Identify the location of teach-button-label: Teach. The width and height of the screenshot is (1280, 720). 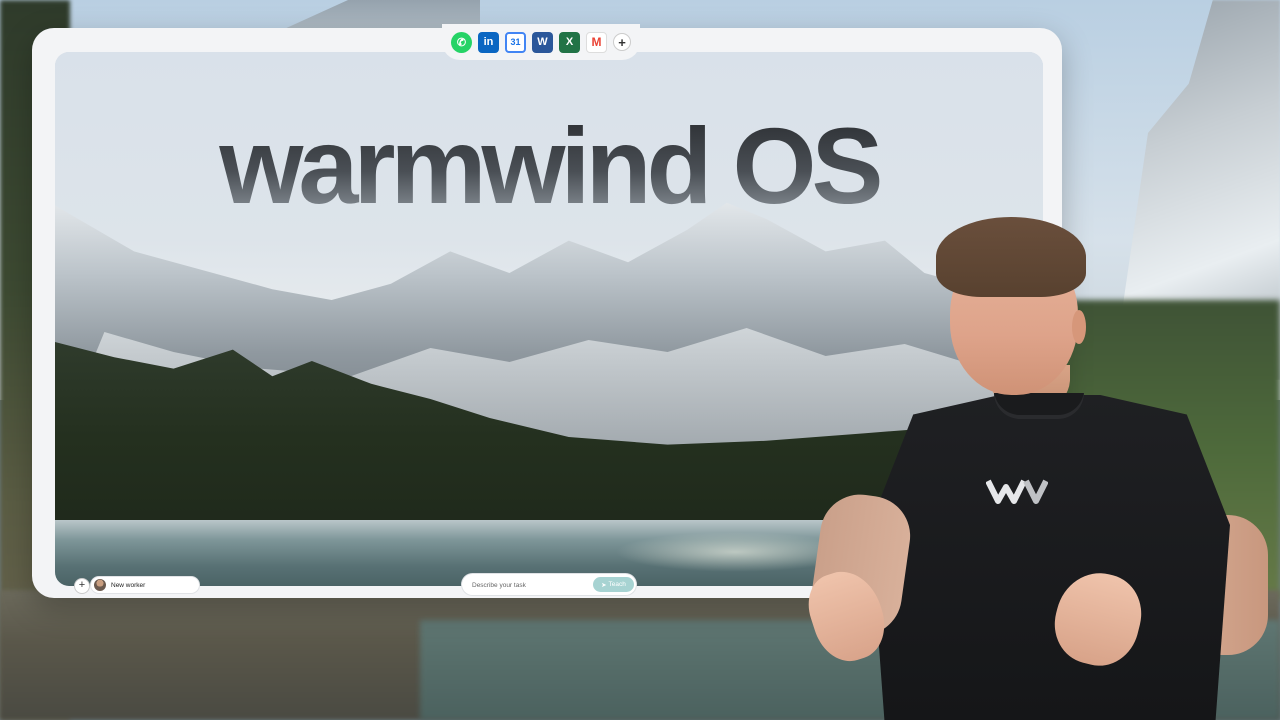
(617, 584).